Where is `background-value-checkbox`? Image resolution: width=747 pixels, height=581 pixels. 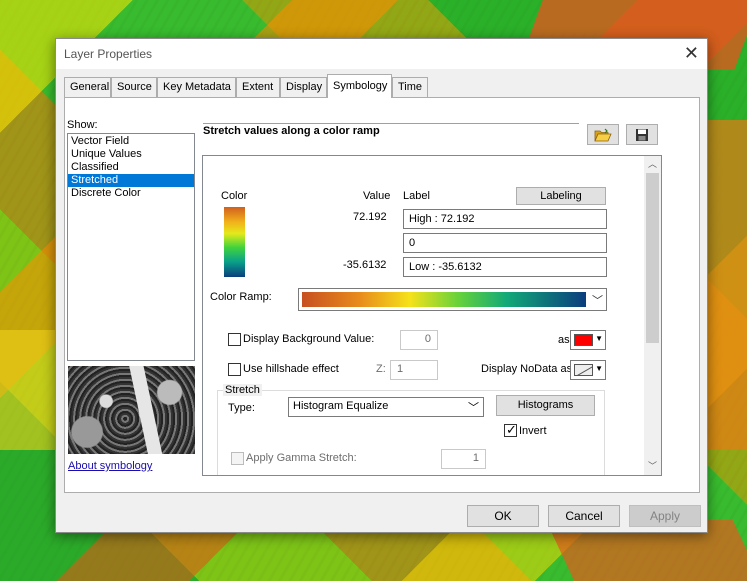 background-value-checkbox is located at coordinates (234, 339).